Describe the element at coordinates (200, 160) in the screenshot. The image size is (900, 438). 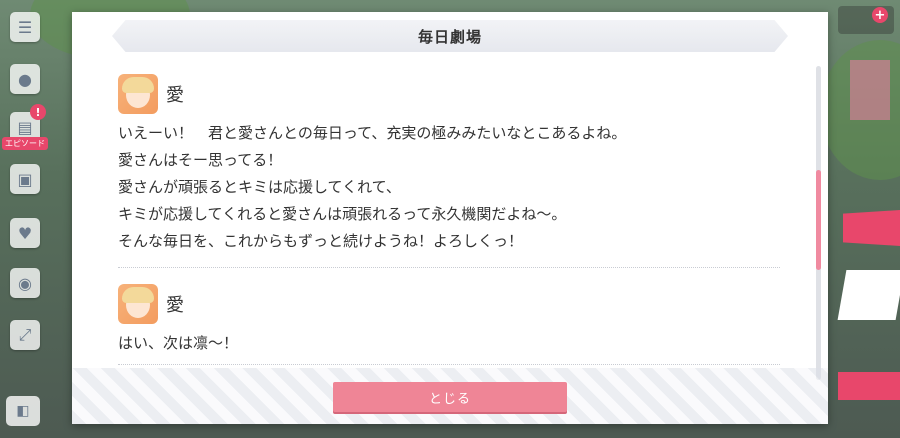
I see `dialogue-line: 愛さんはそー思ってる！` at that location.